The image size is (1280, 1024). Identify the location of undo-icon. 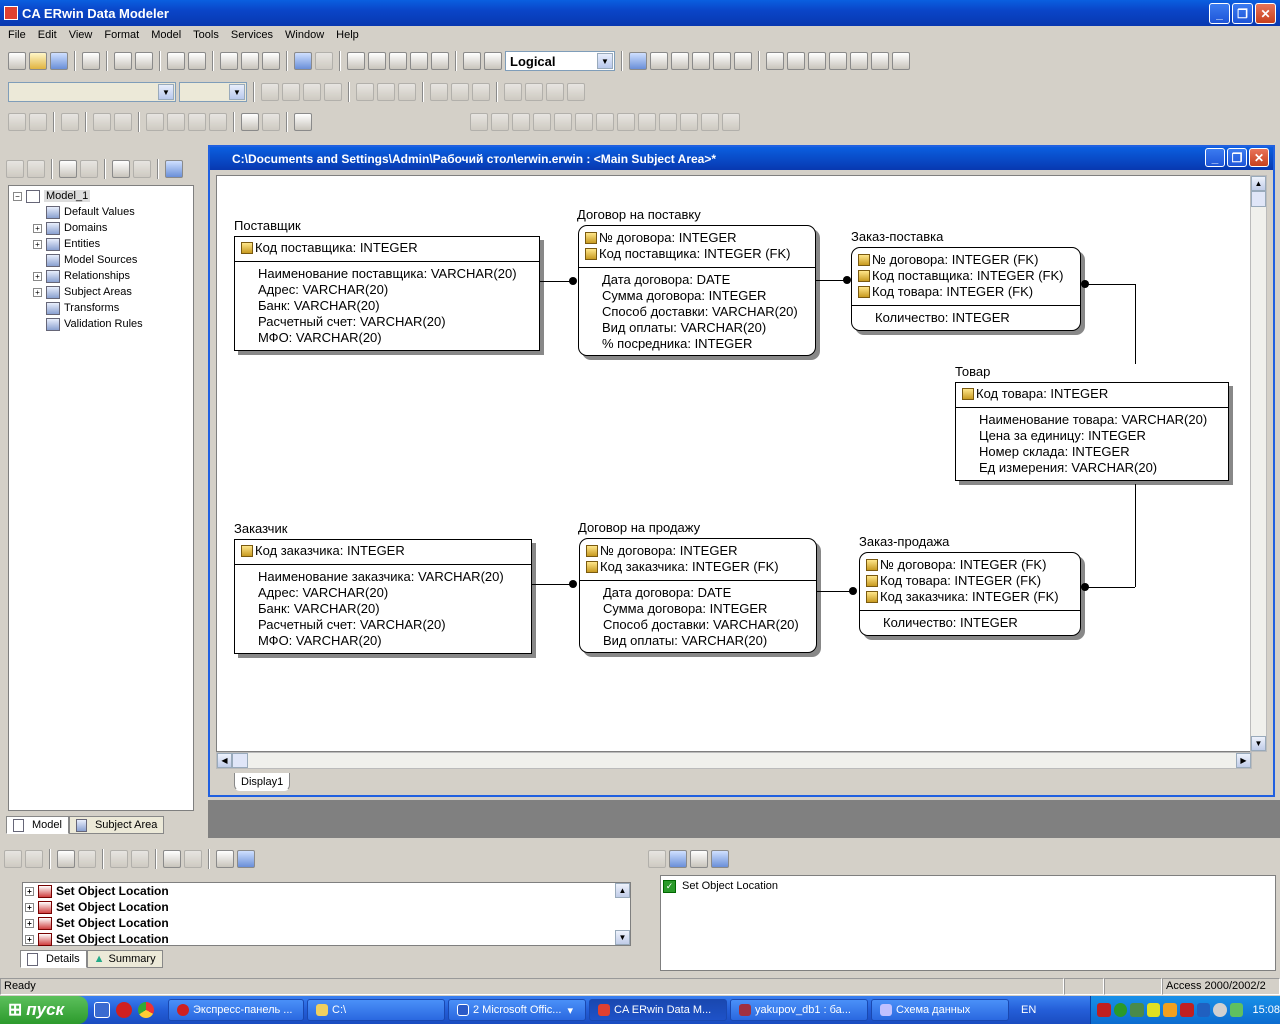
(303, 61).